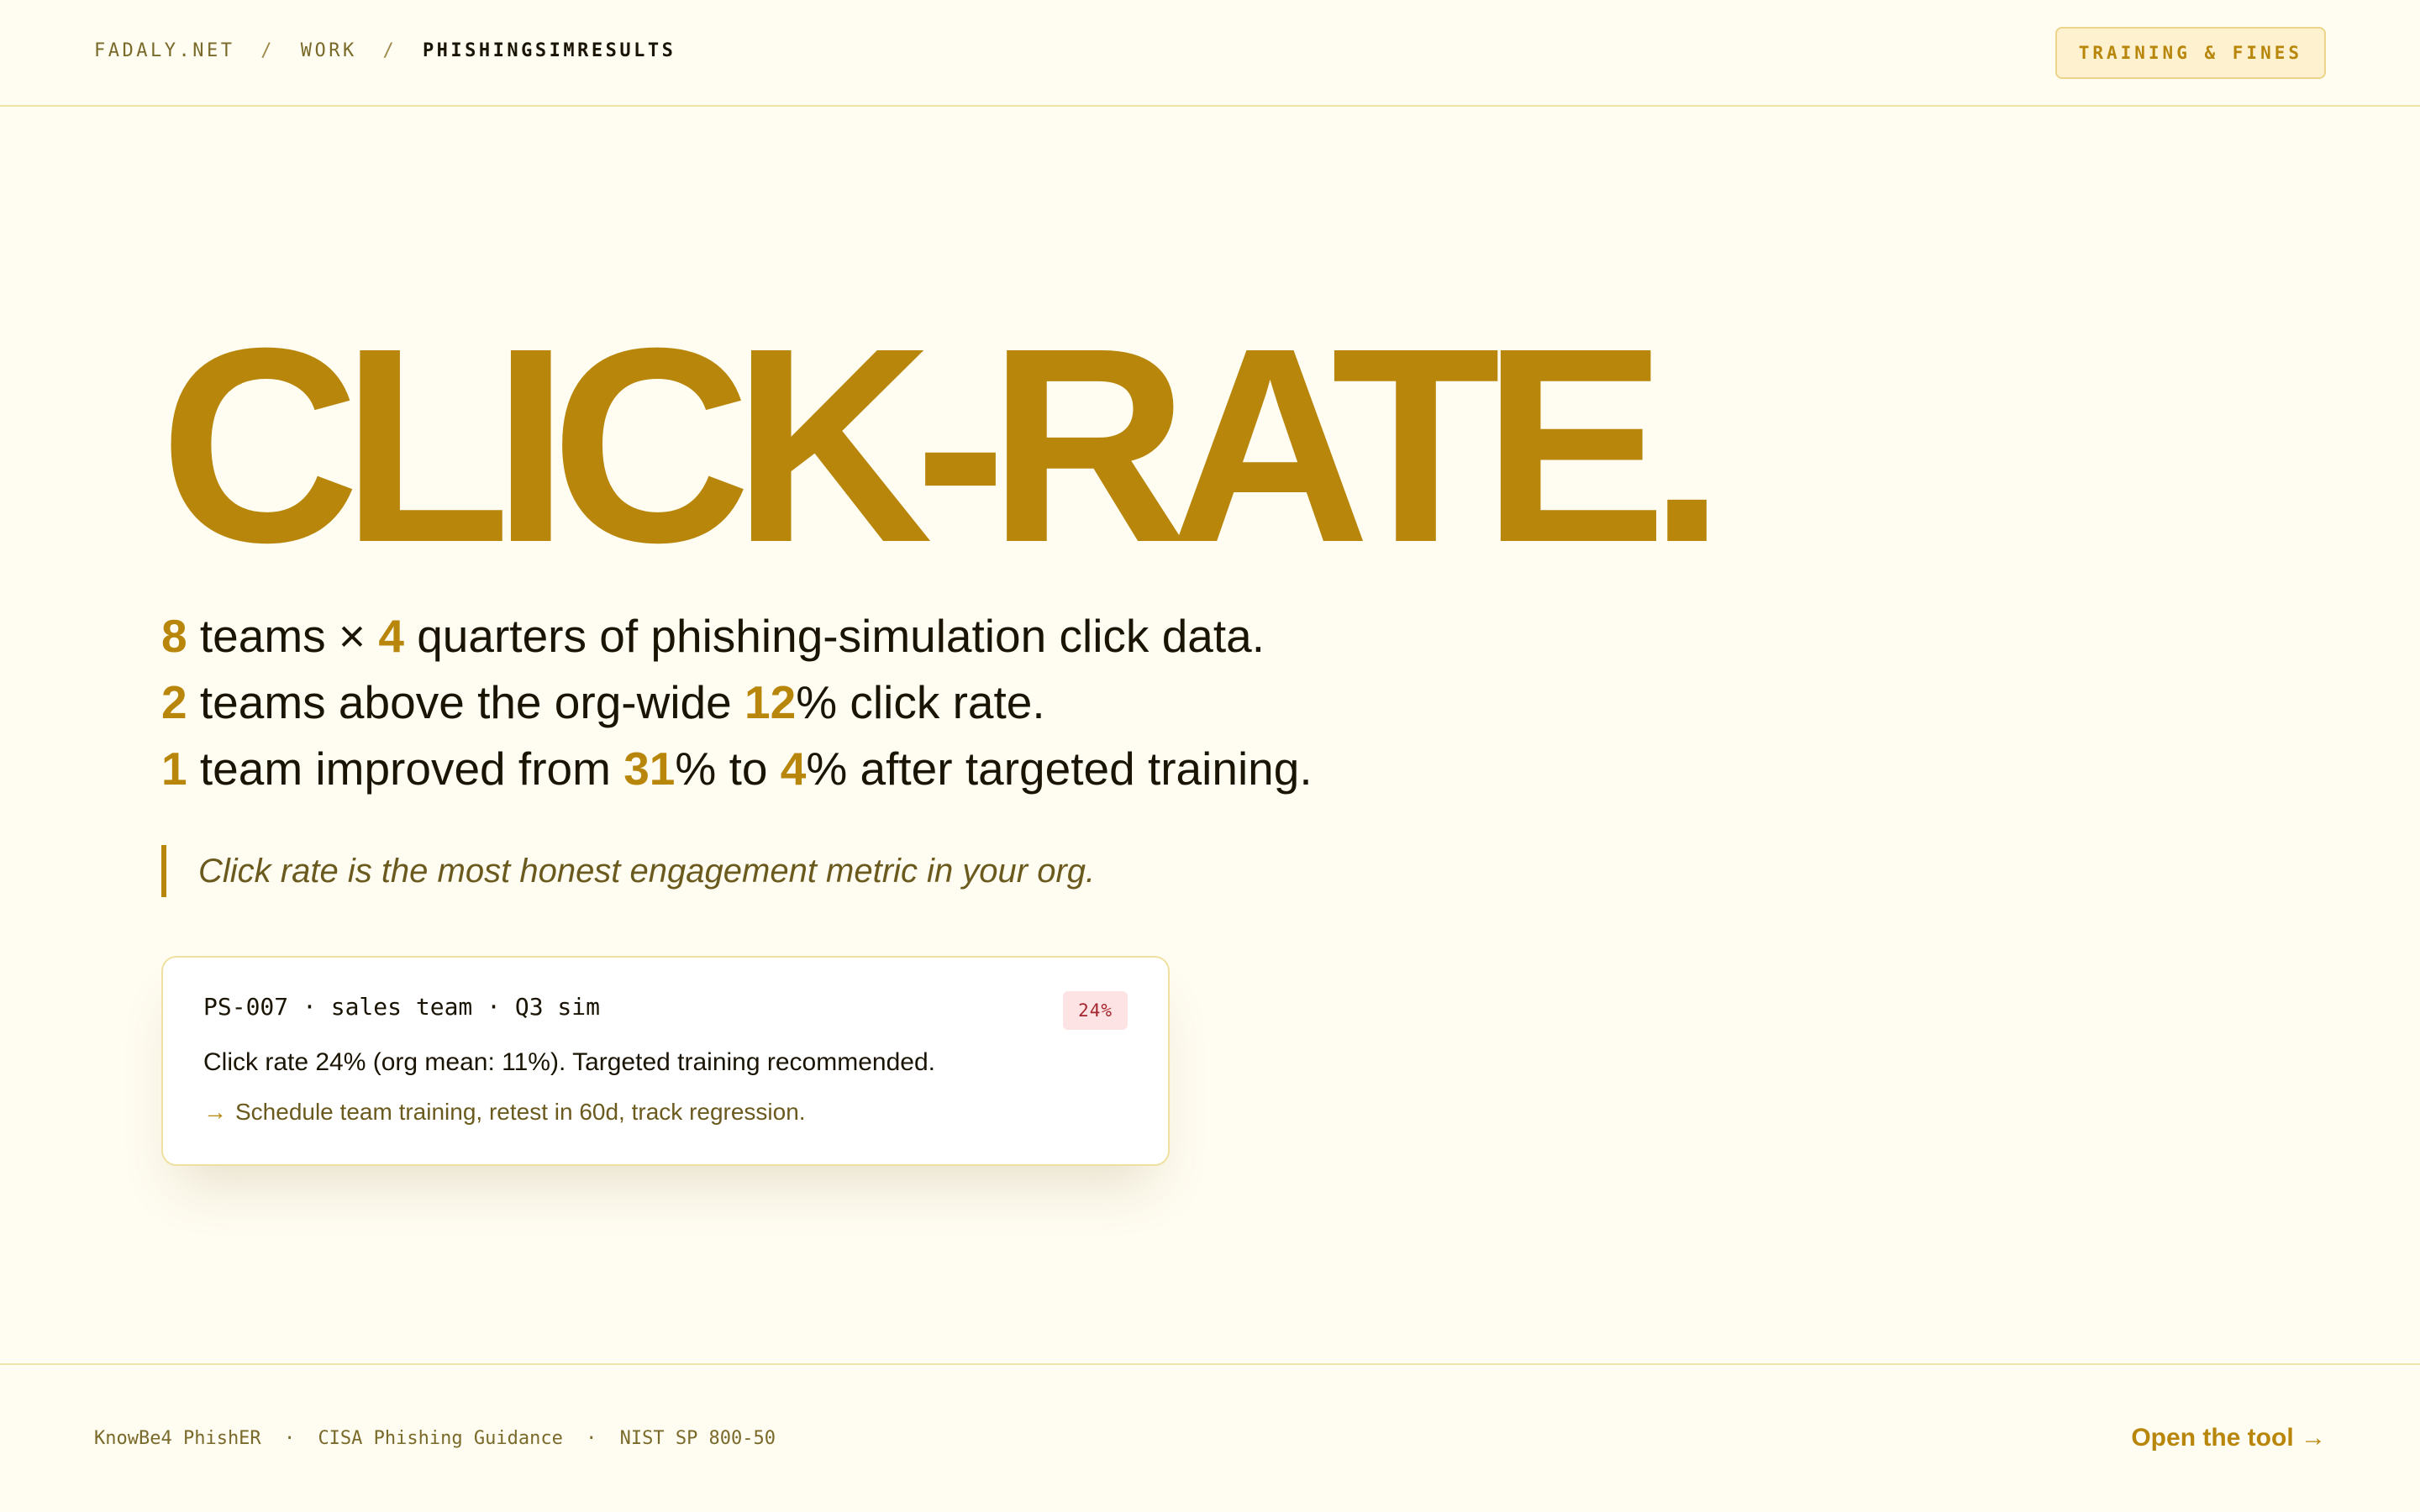  Describe the element at coordinates (440, 1438) in the screenshot. I see `source-item: CISA Phishing Guidance` at that location.